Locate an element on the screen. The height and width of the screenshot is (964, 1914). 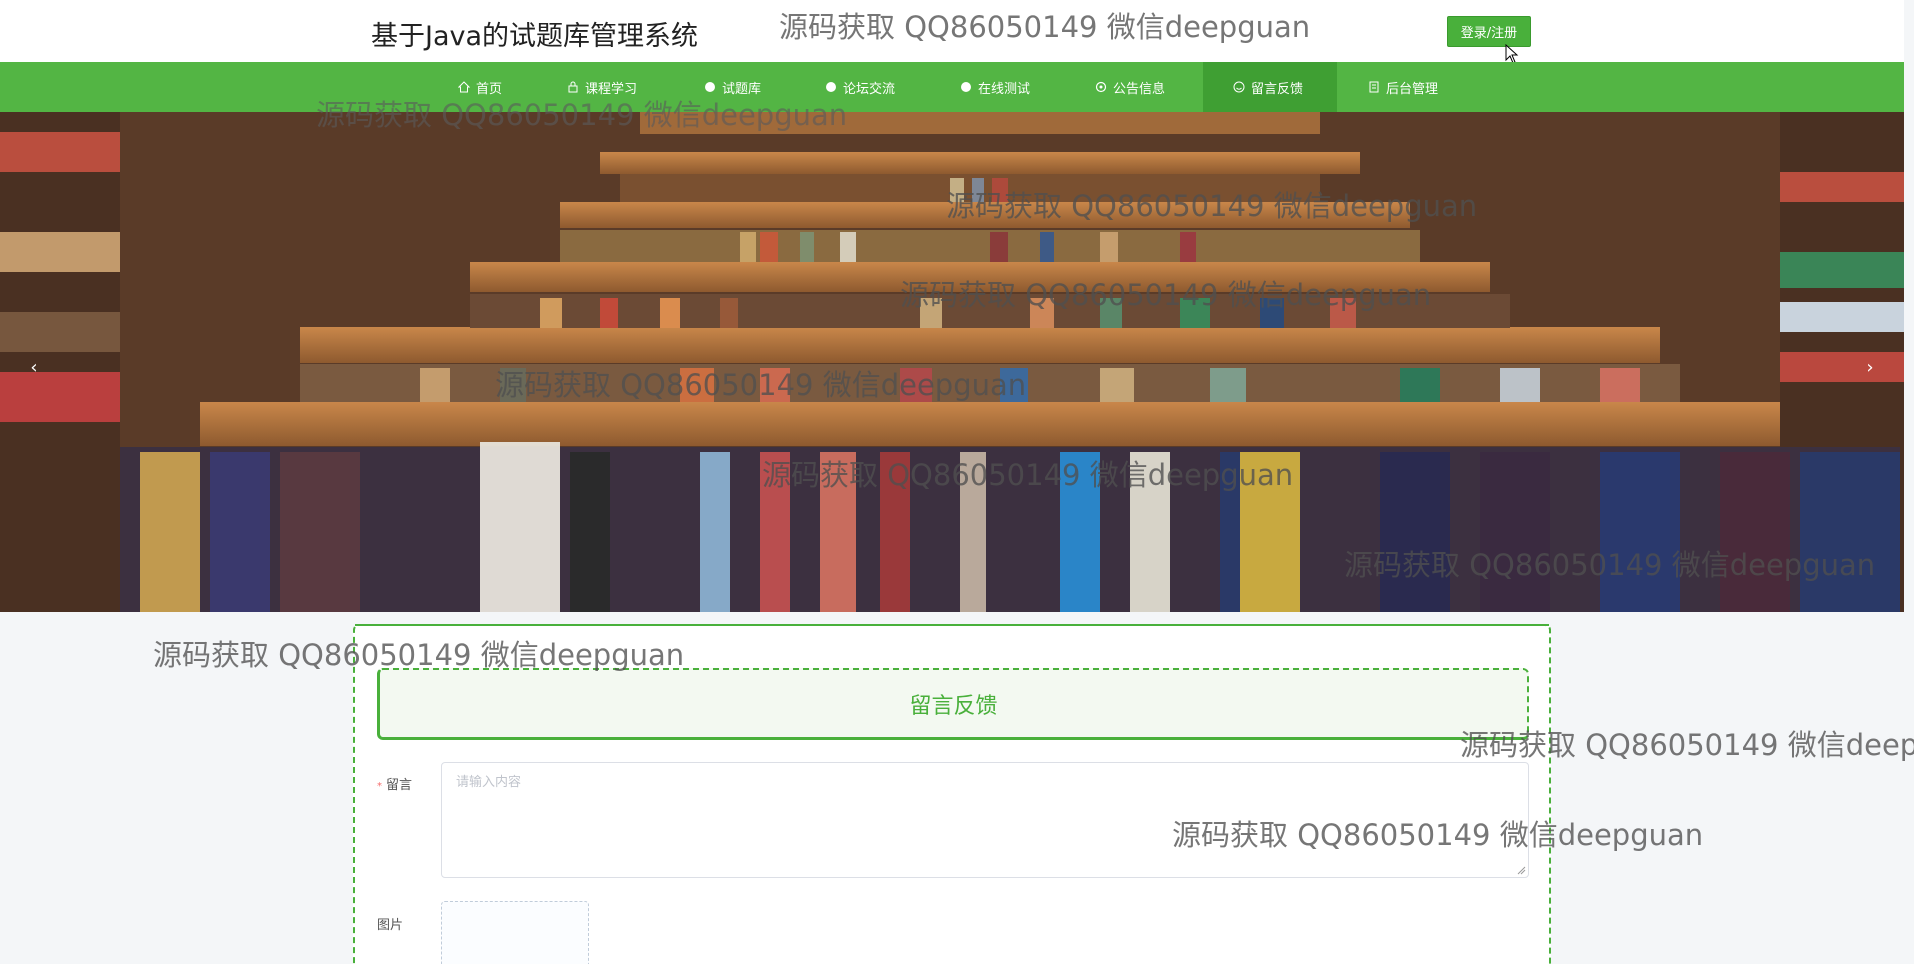
nav-item-course: 课程学习 is located at coordinates (612, 87).